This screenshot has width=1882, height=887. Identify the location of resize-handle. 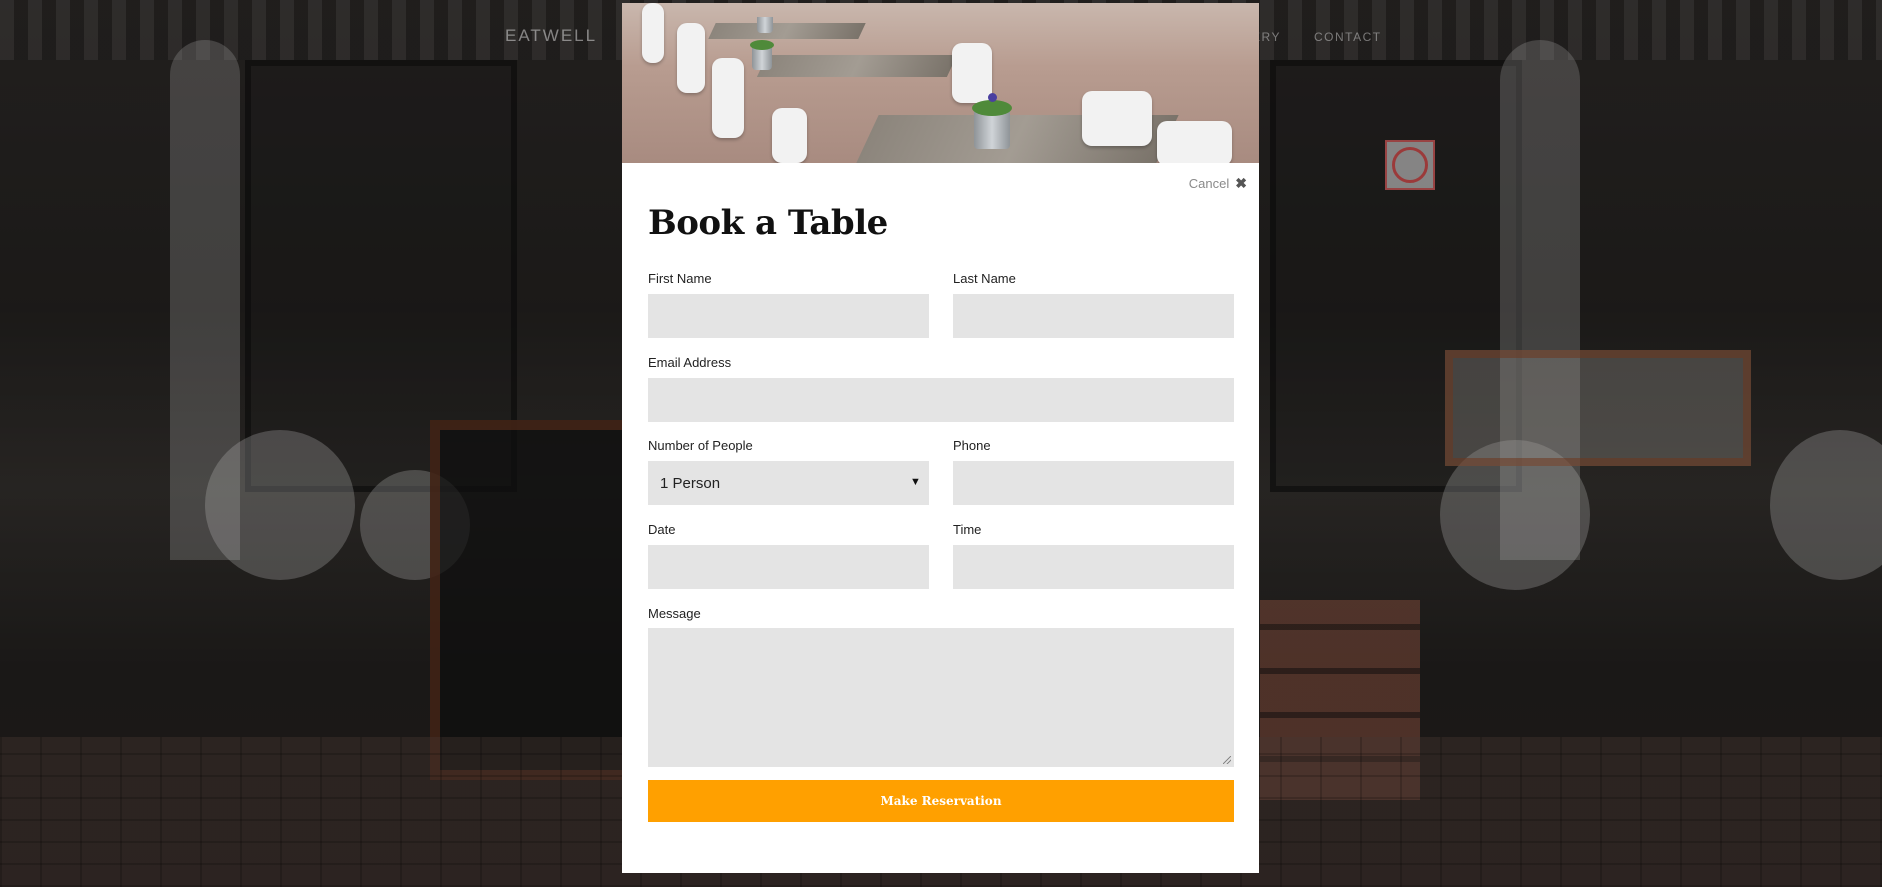
(1227, 760).